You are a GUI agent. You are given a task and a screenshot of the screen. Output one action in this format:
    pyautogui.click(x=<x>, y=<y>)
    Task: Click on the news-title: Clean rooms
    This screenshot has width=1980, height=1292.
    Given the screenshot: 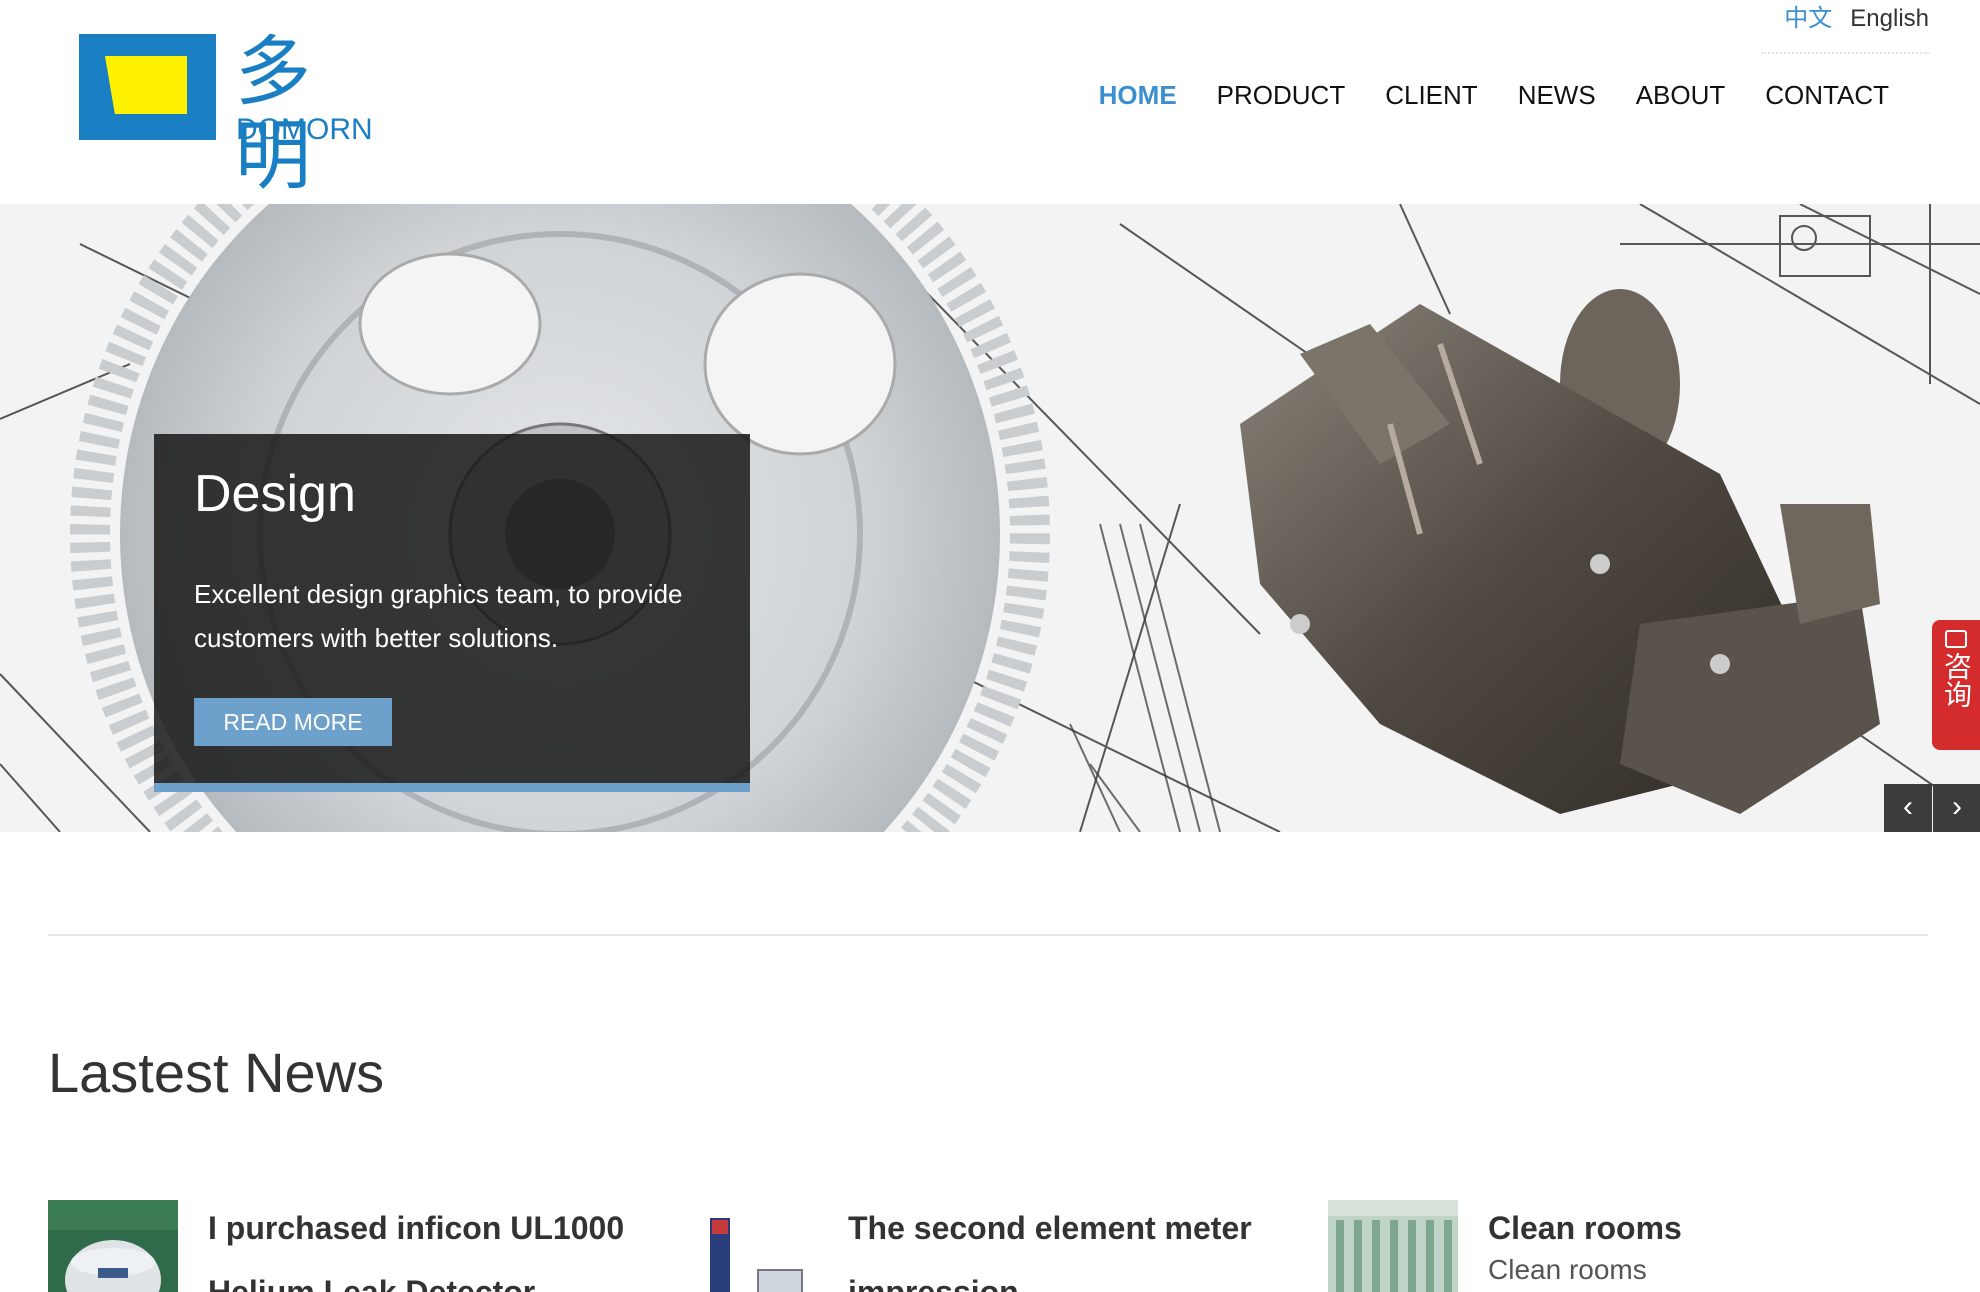 What is the action you would take?
    pyautogui.click(x=1708, y=1230)
    